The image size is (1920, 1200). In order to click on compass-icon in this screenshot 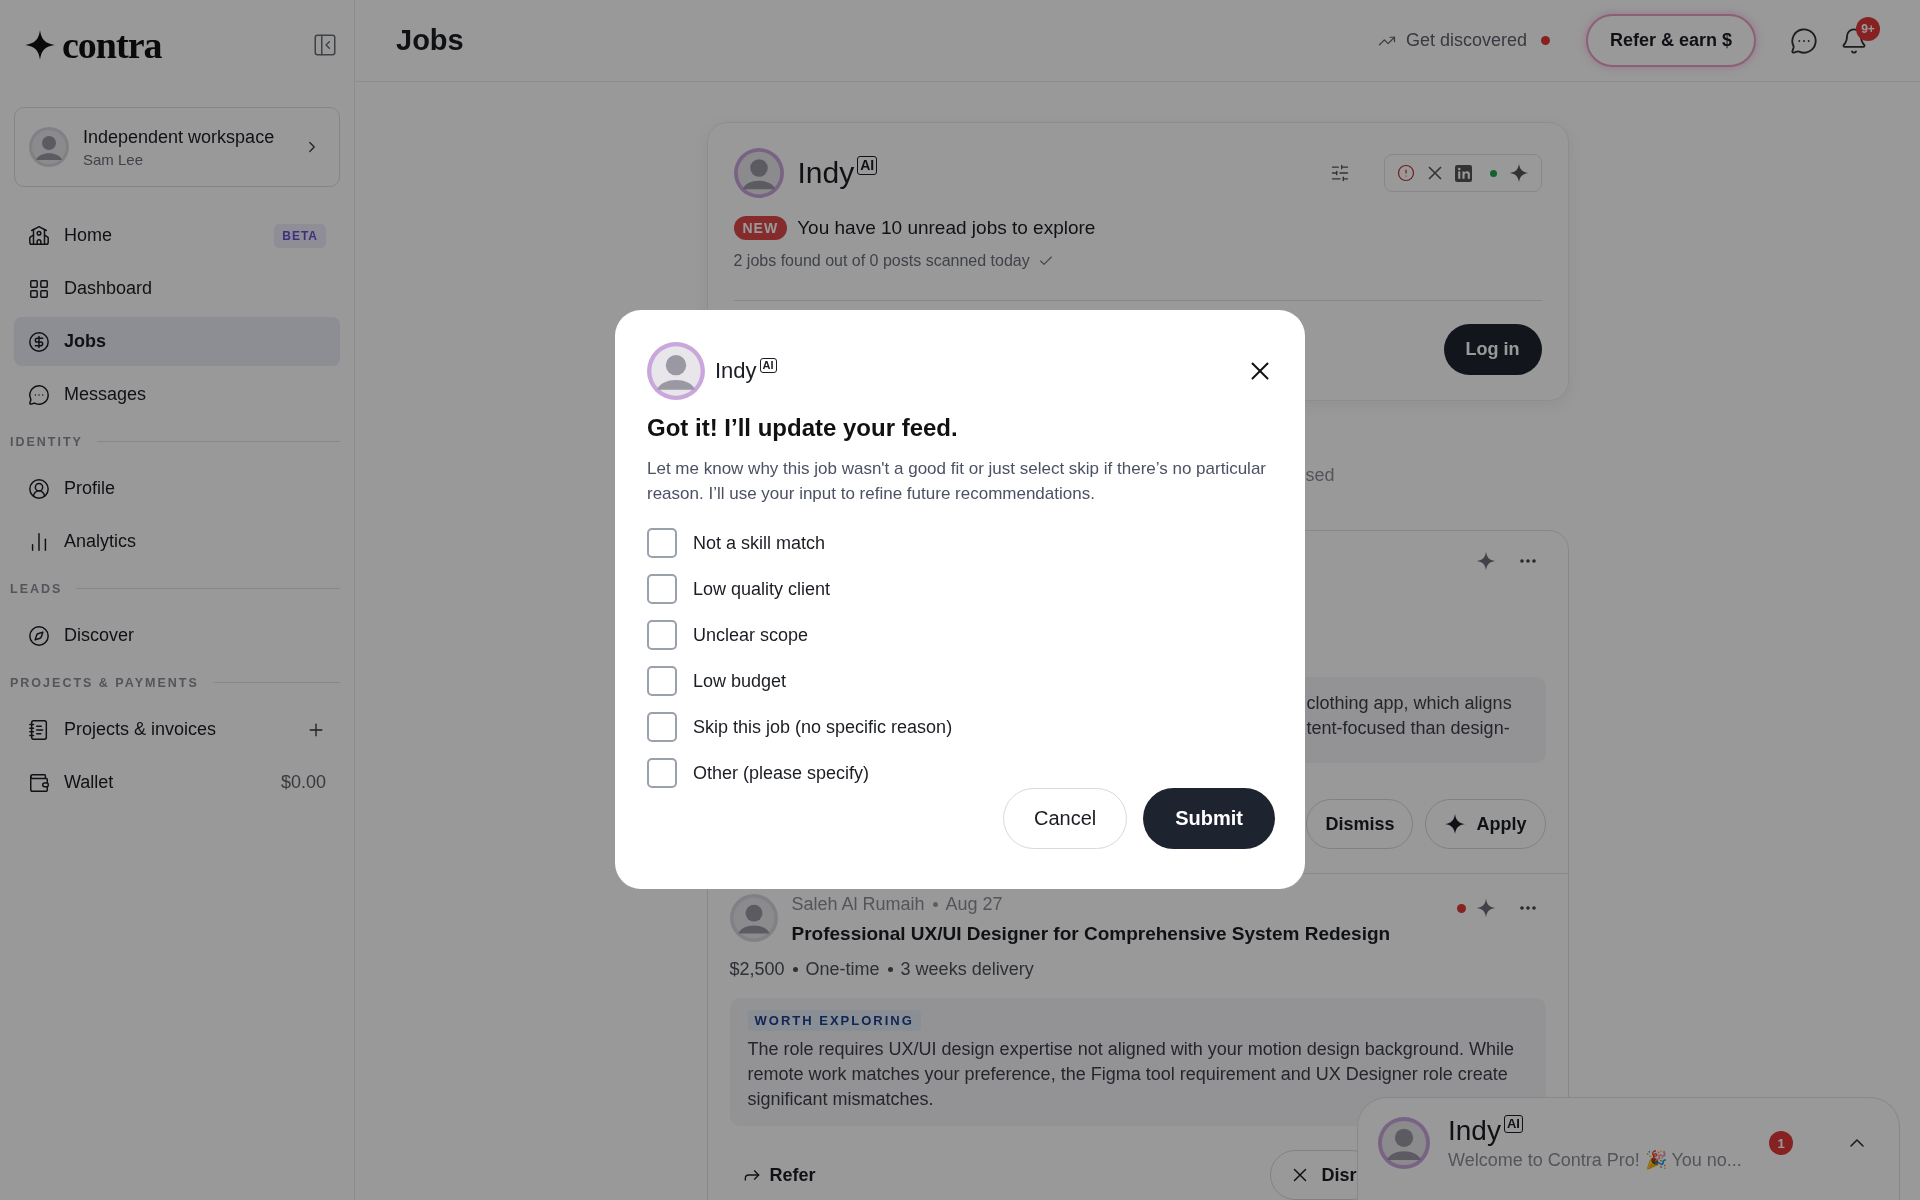, I will do `click(39, 635)`.